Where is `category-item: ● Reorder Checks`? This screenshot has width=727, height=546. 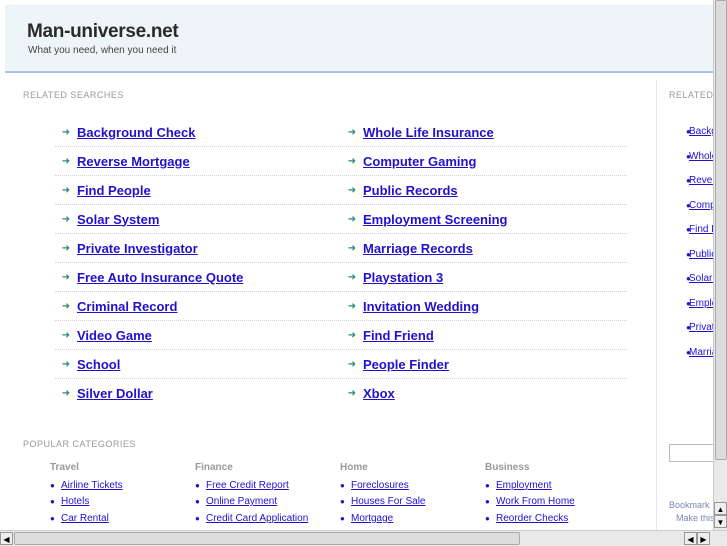 category-item: ● Reorder Checks is located at coordinates (557, 518).